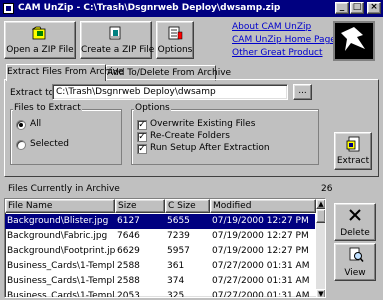 Image resolution: width=383 pixels, height=300 pixels. Describe the element at coordinates (64, 189) in the screenshot. I see `archive-label: Files Currently in Archive` at that location.